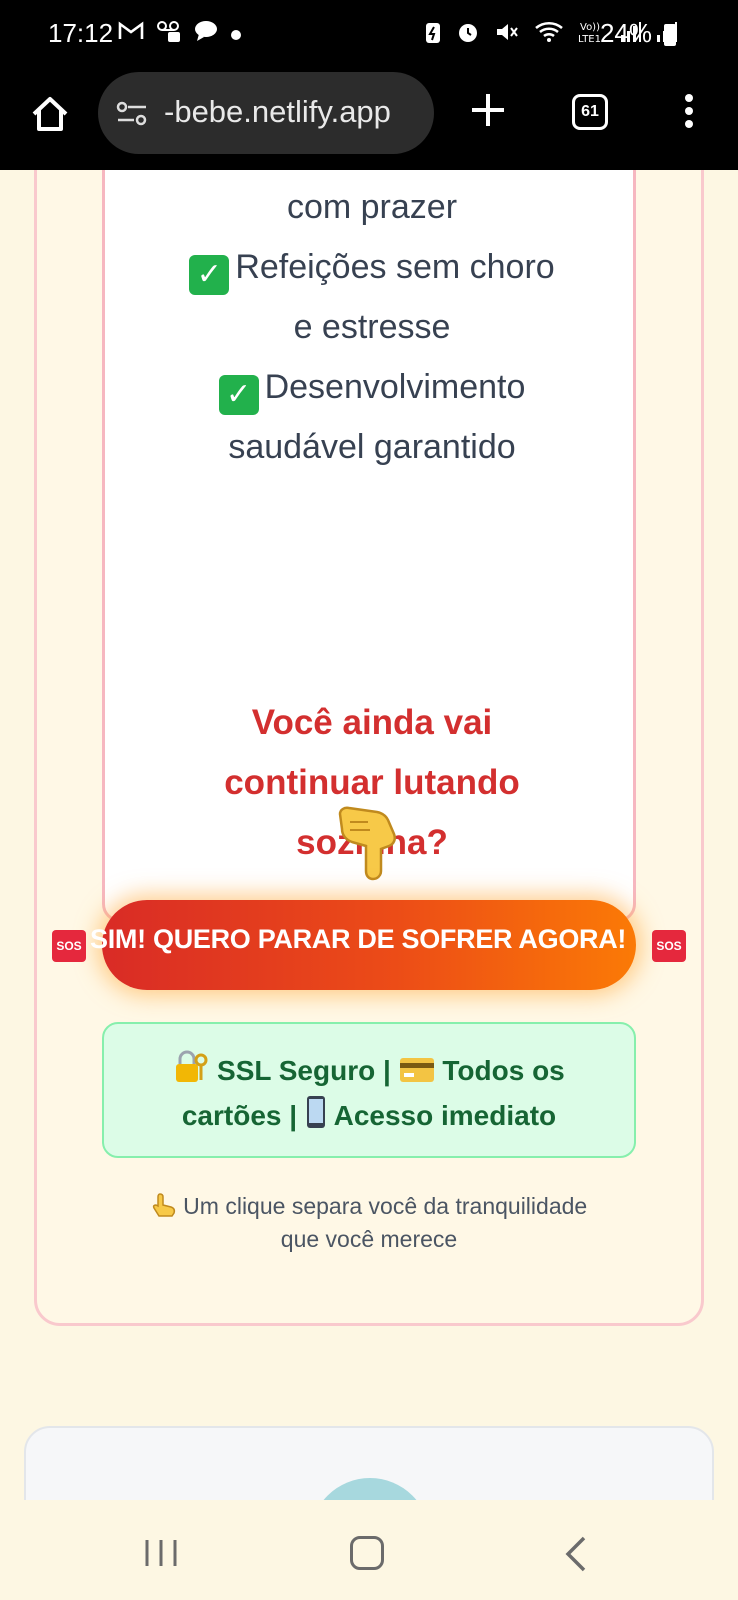  I want to click on tab-switcher-button: 61, so click(590, 112).